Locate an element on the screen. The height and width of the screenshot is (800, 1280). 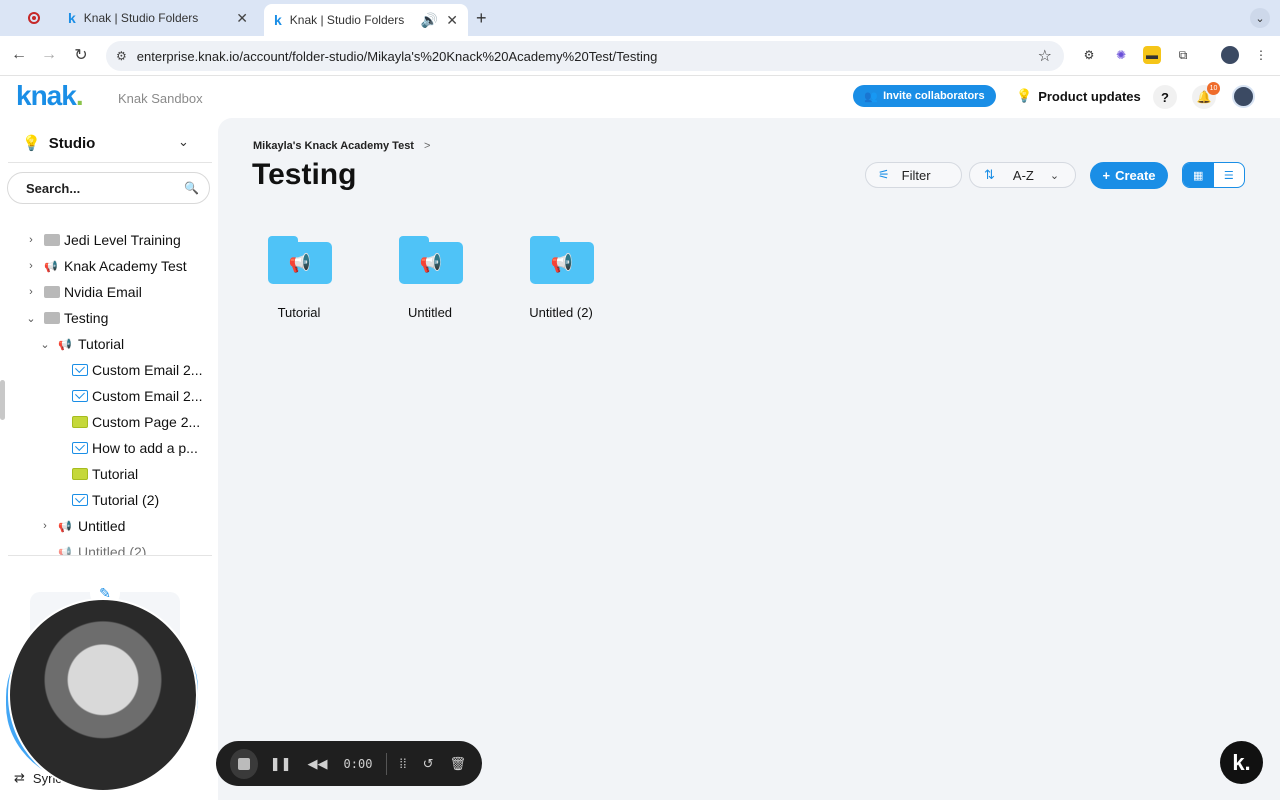
folder-label: Tutorial is located at coordinates (299, 312).